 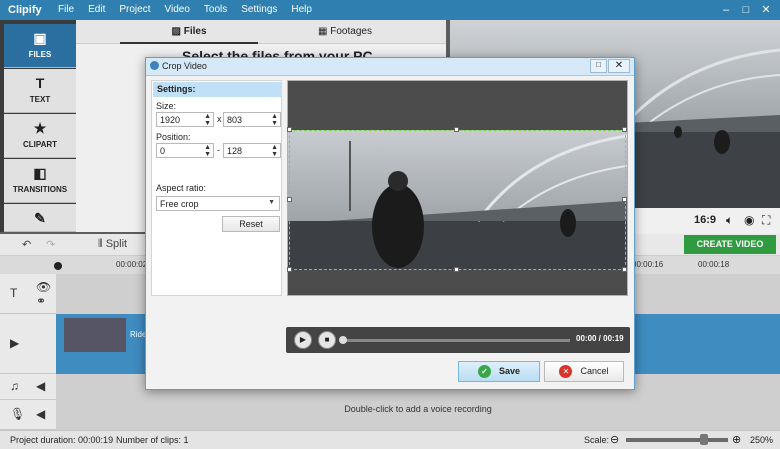 I want to click on text-icon: T, so click(x=40, y=83).